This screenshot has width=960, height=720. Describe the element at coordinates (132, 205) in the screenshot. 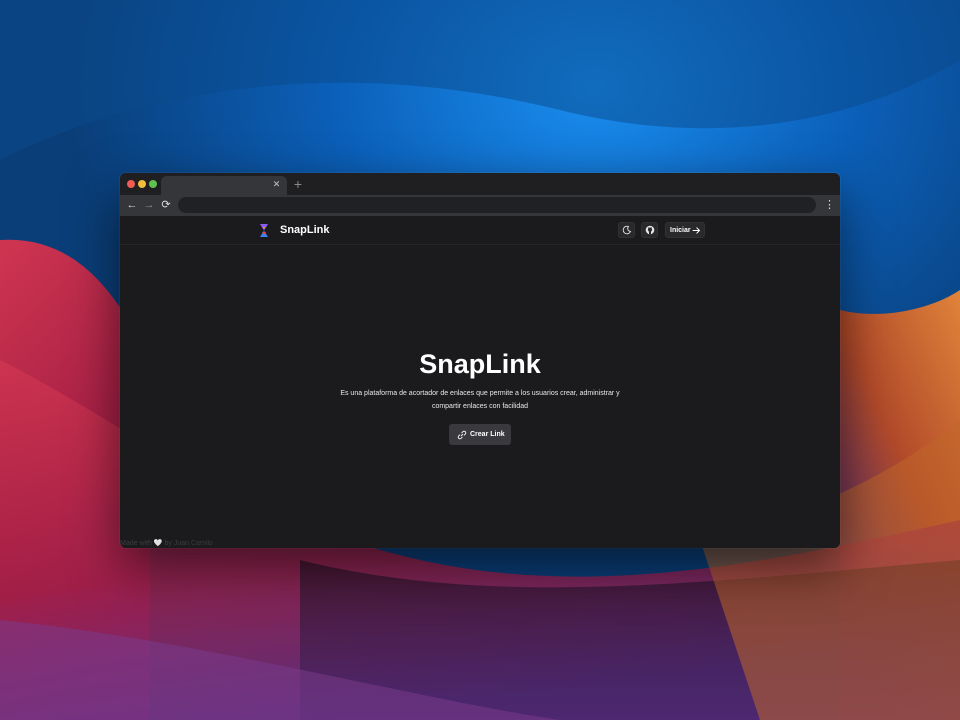

I see `back-arrow-icon: ←` at that location.